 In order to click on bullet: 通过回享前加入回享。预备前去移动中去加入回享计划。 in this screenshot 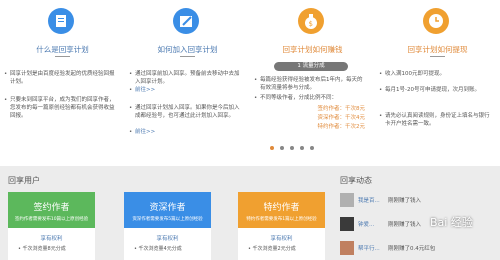, I will do `click(185, 78)`.